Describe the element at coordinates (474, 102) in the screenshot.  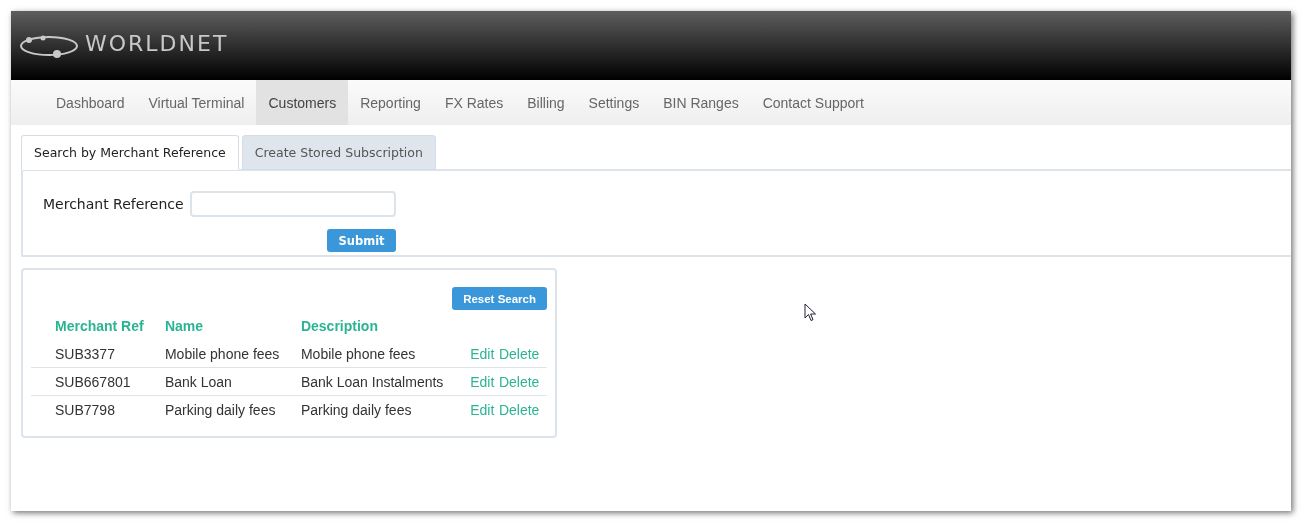
I see `nav-item: FX Rates` at that location.